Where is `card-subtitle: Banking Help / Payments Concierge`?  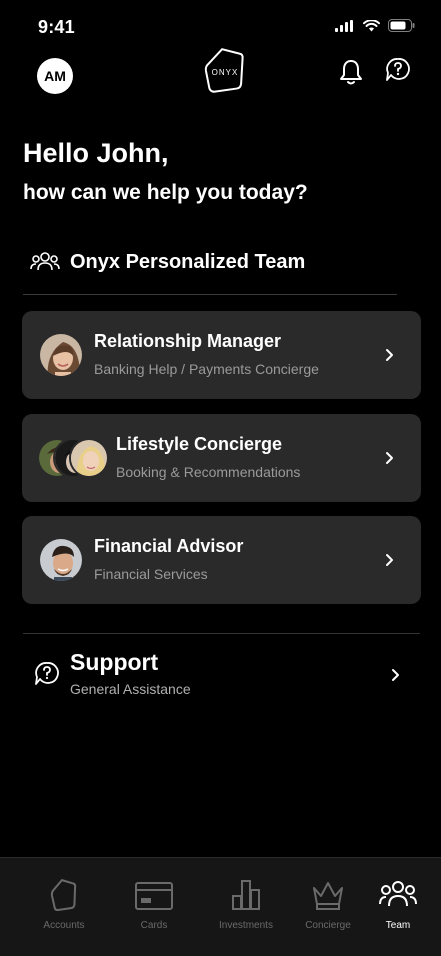
card-subtitle: Banking Help / Payments Concierge is located at coordinates (206, 369).